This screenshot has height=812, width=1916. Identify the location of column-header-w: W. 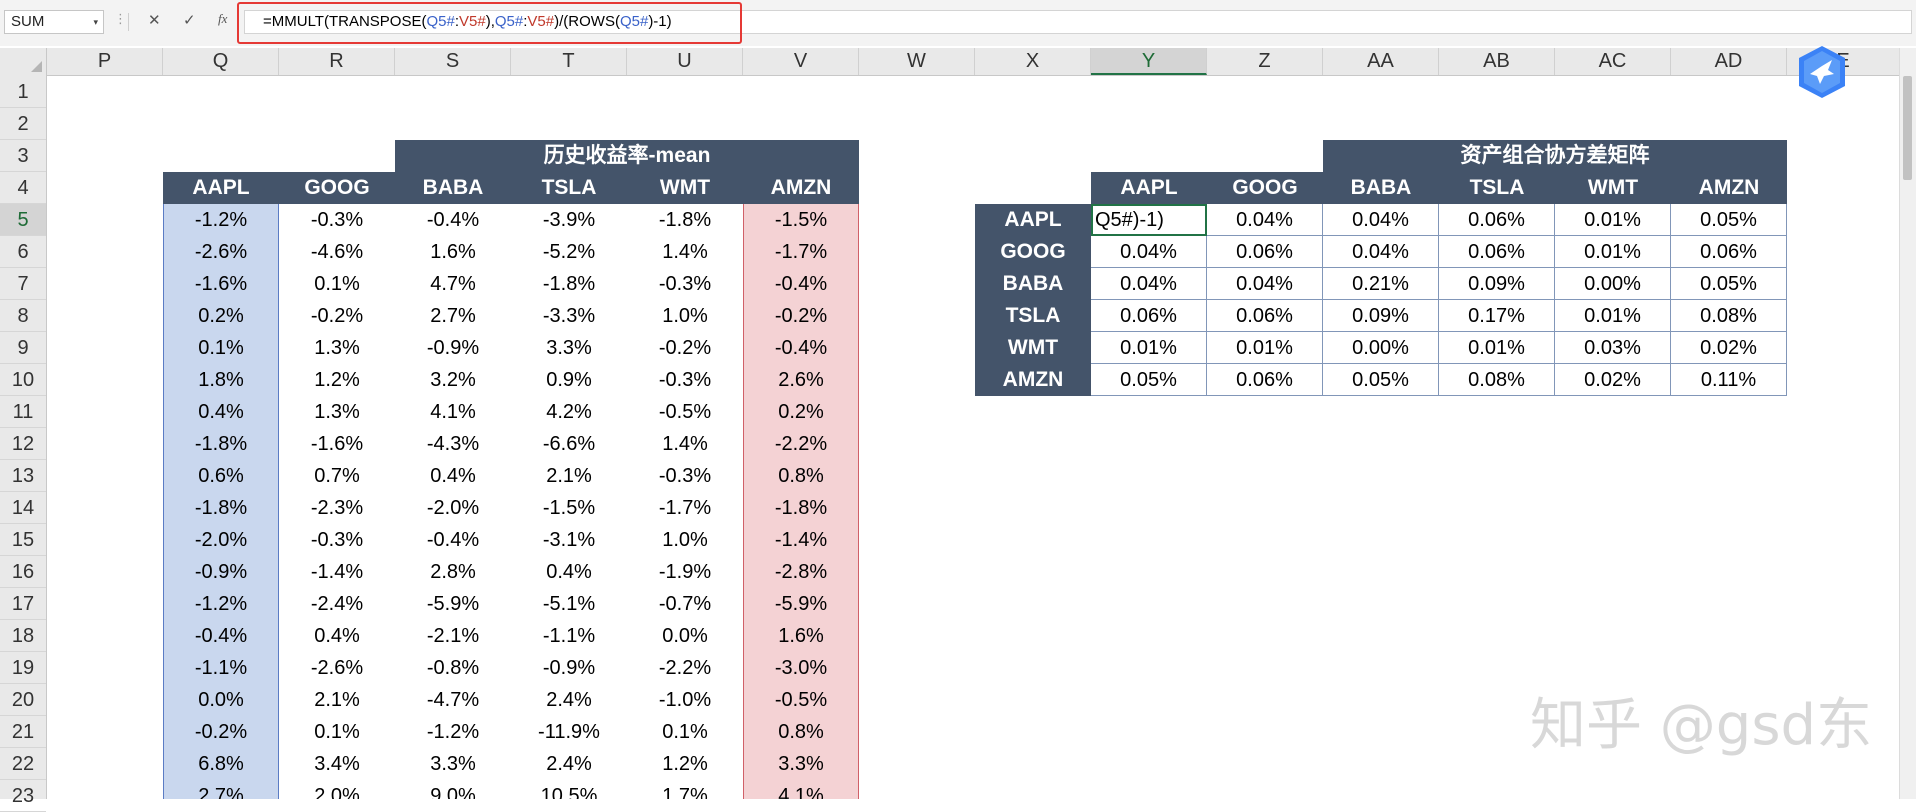
(917, 61).